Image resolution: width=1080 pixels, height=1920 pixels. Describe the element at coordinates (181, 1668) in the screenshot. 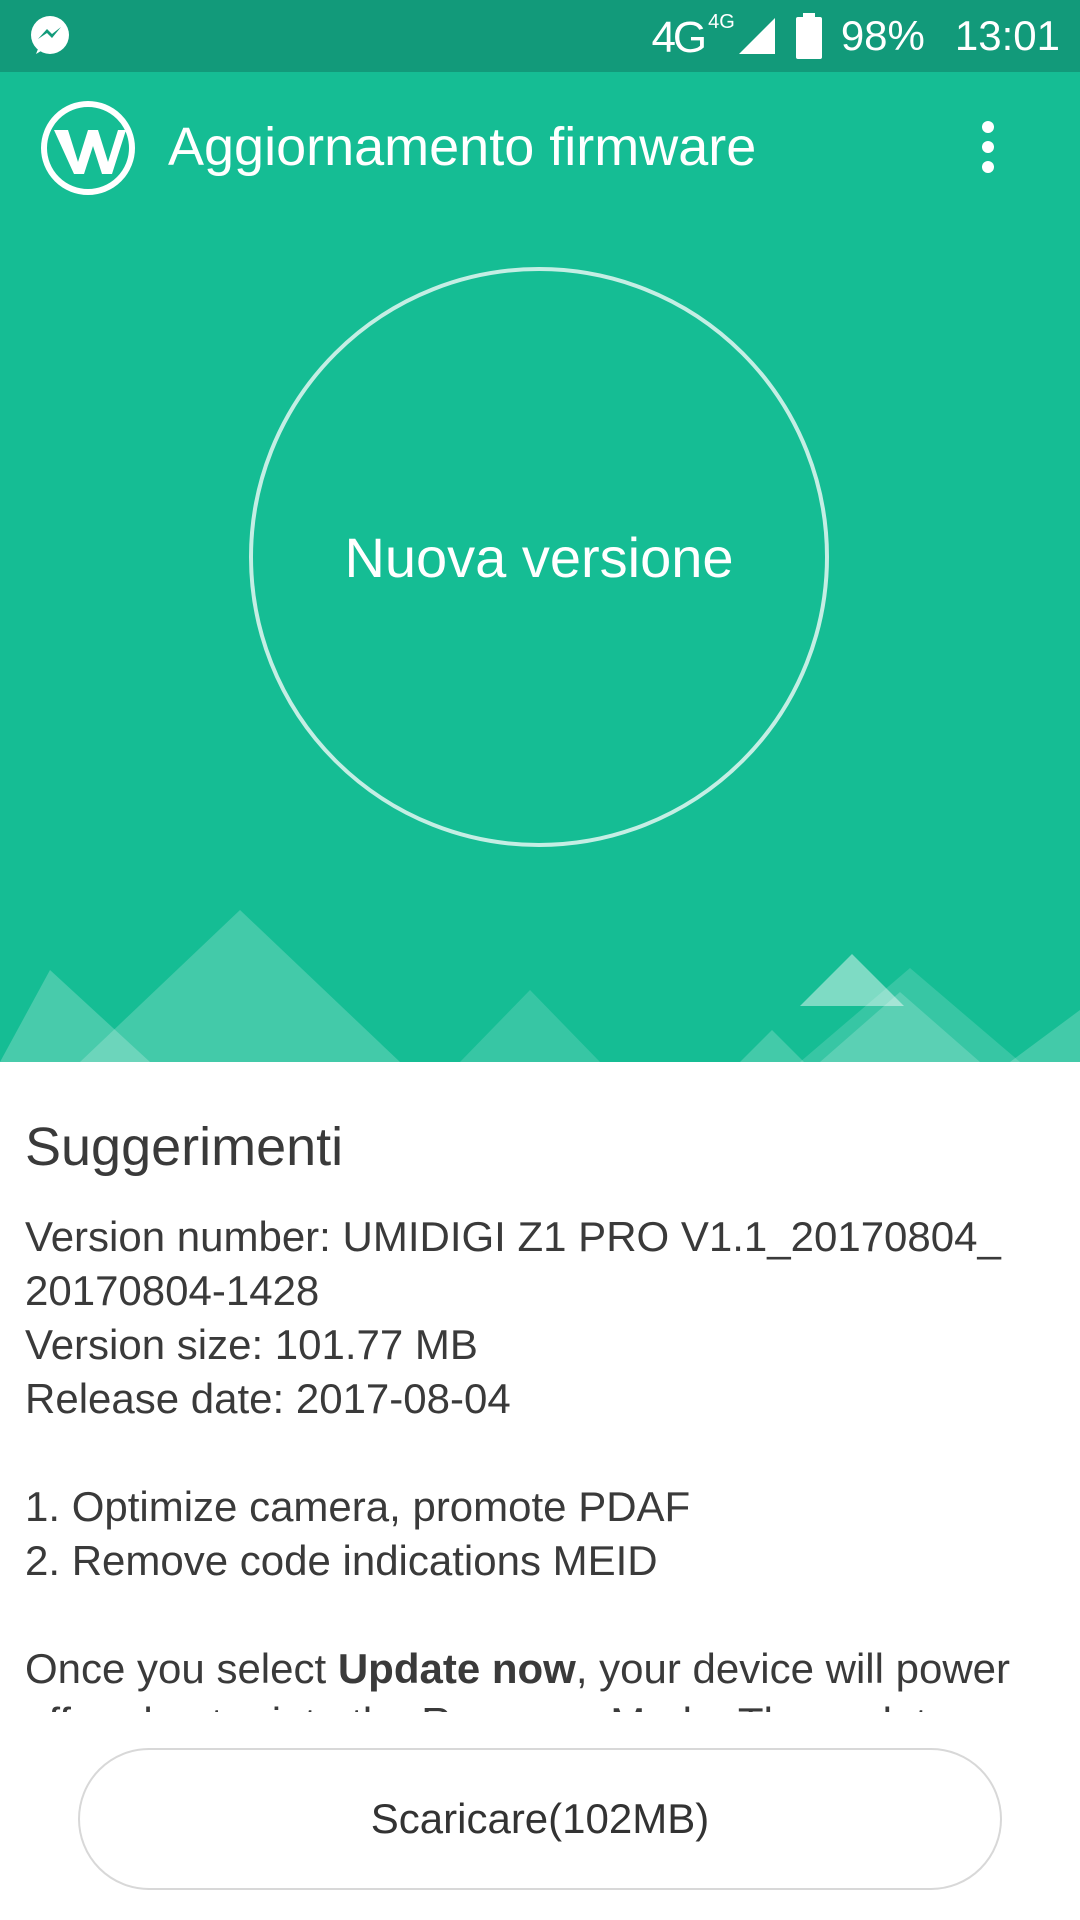

I see `instruction-prefix: Once you select` at that location.